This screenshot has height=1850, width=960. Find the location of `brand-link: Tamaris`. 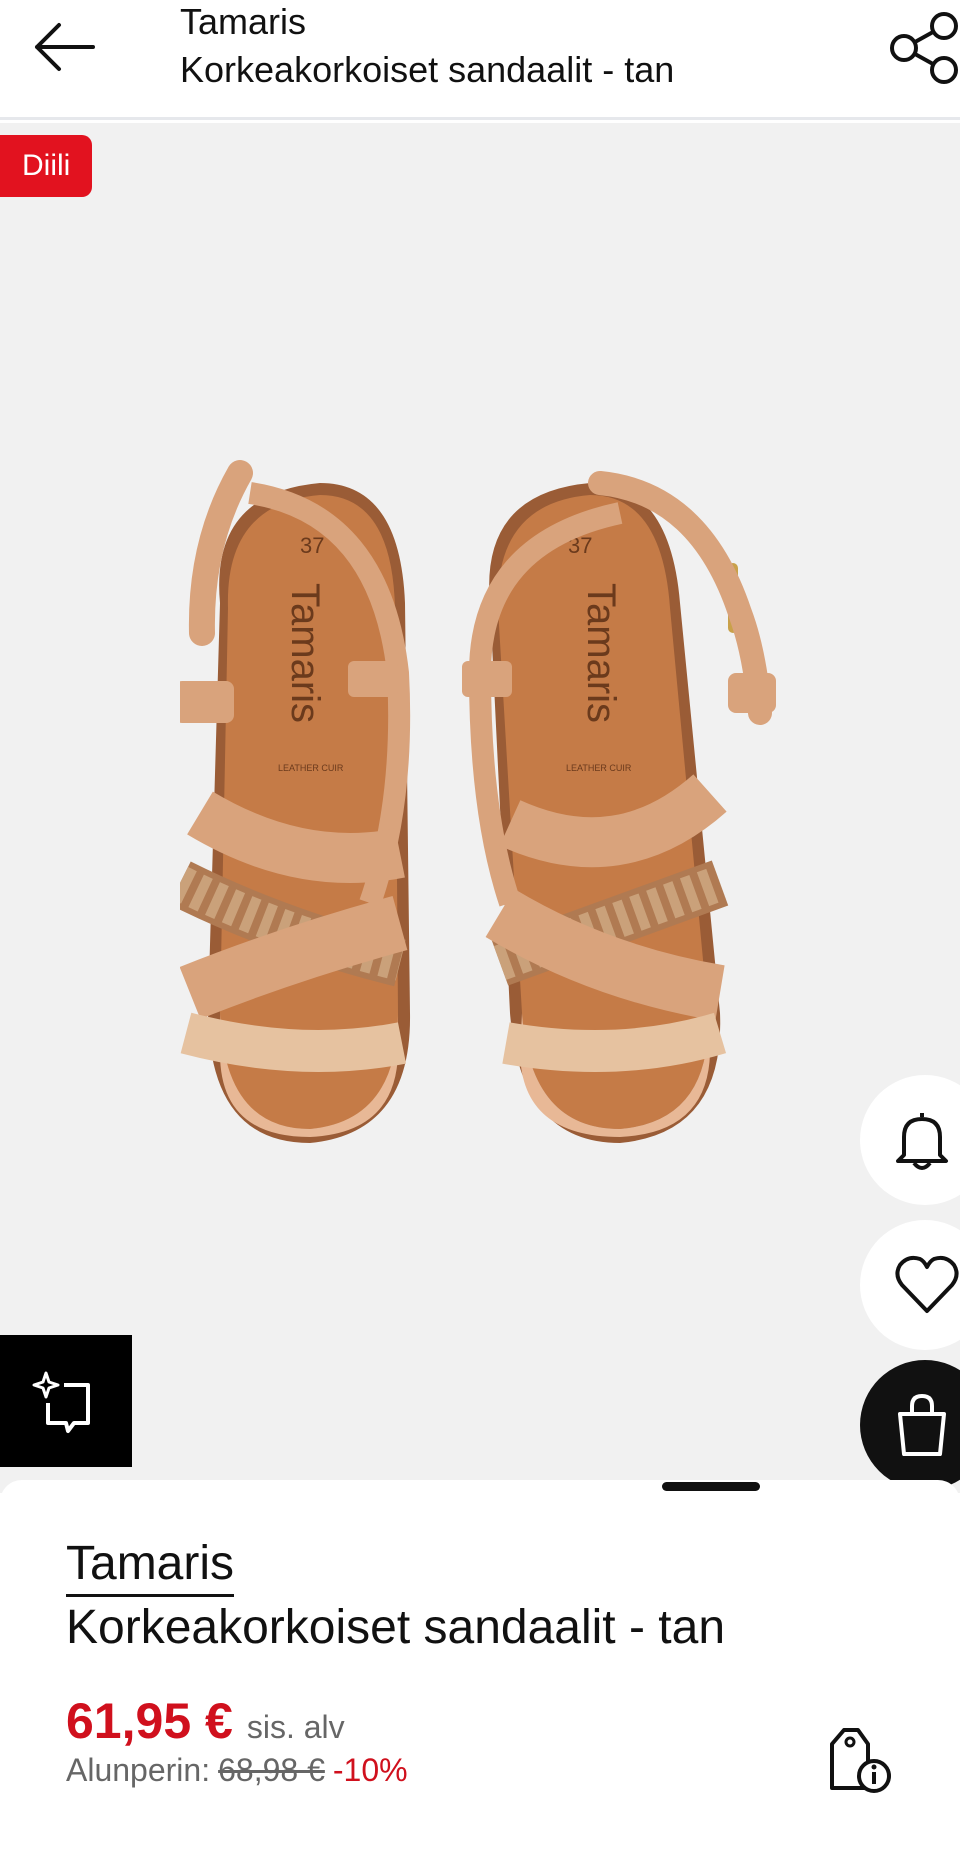

brand-link: Tamaris is located at coordinates (150, 1565).